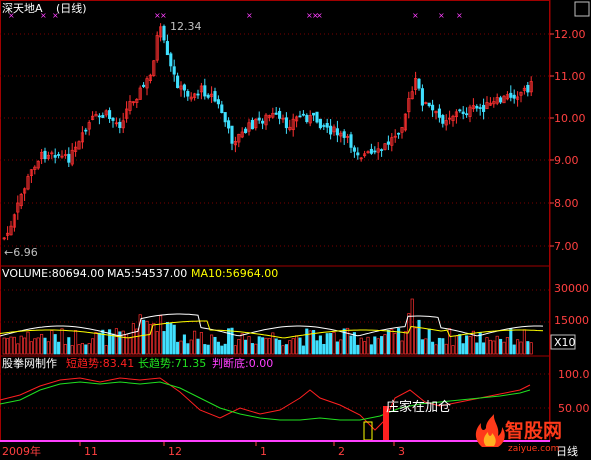  What do you see at coordinates (533, 449) in the screenshot?
I see `watermark-url: zaiyue.com` at bounding box center [533, 449].